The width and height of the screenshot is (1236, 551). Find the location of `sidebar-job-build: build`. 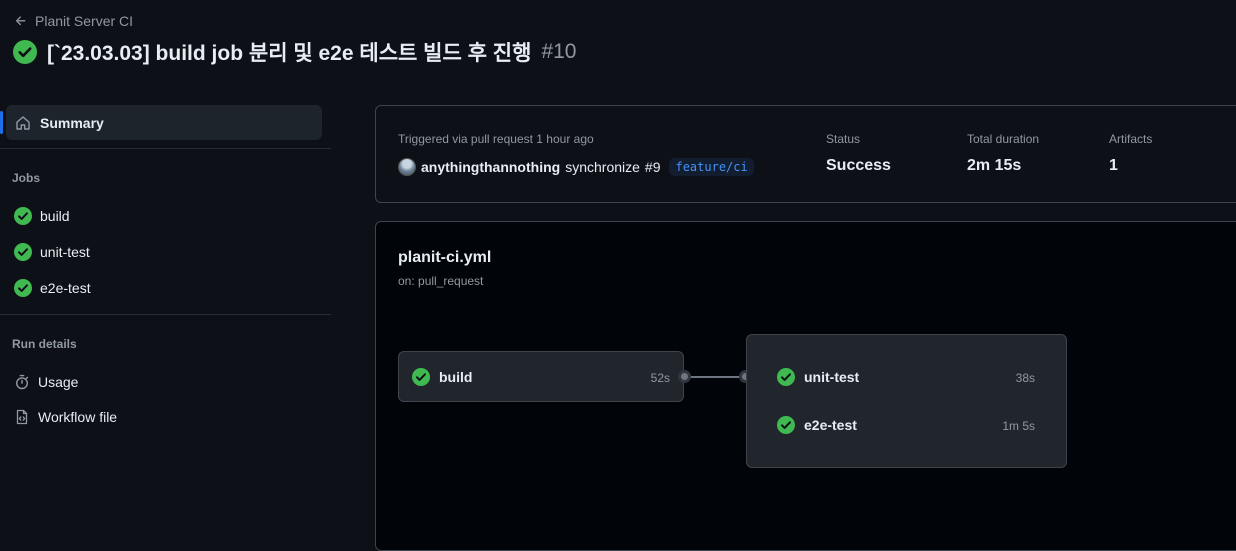

sidebar-job-build: build is located at coordinates (164, 216).